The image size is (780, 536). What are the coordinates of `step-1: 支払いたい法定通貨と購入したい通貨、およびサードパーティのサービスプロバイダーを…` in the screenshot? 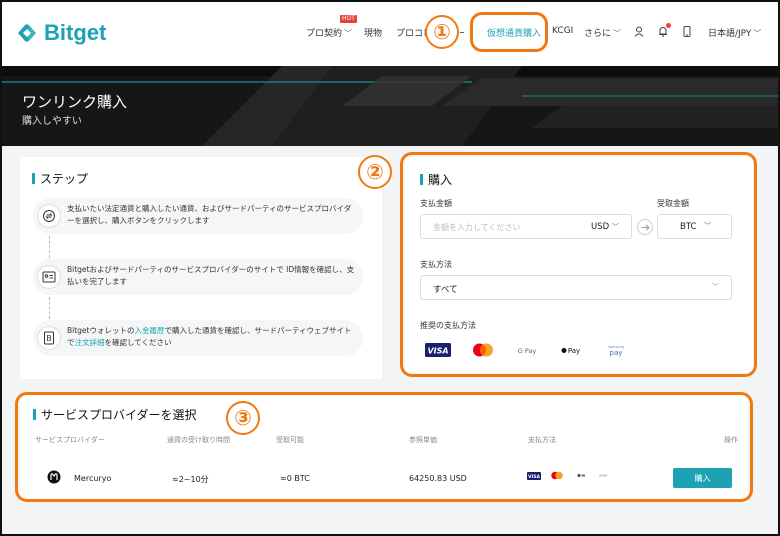 It's located at (198, 216).